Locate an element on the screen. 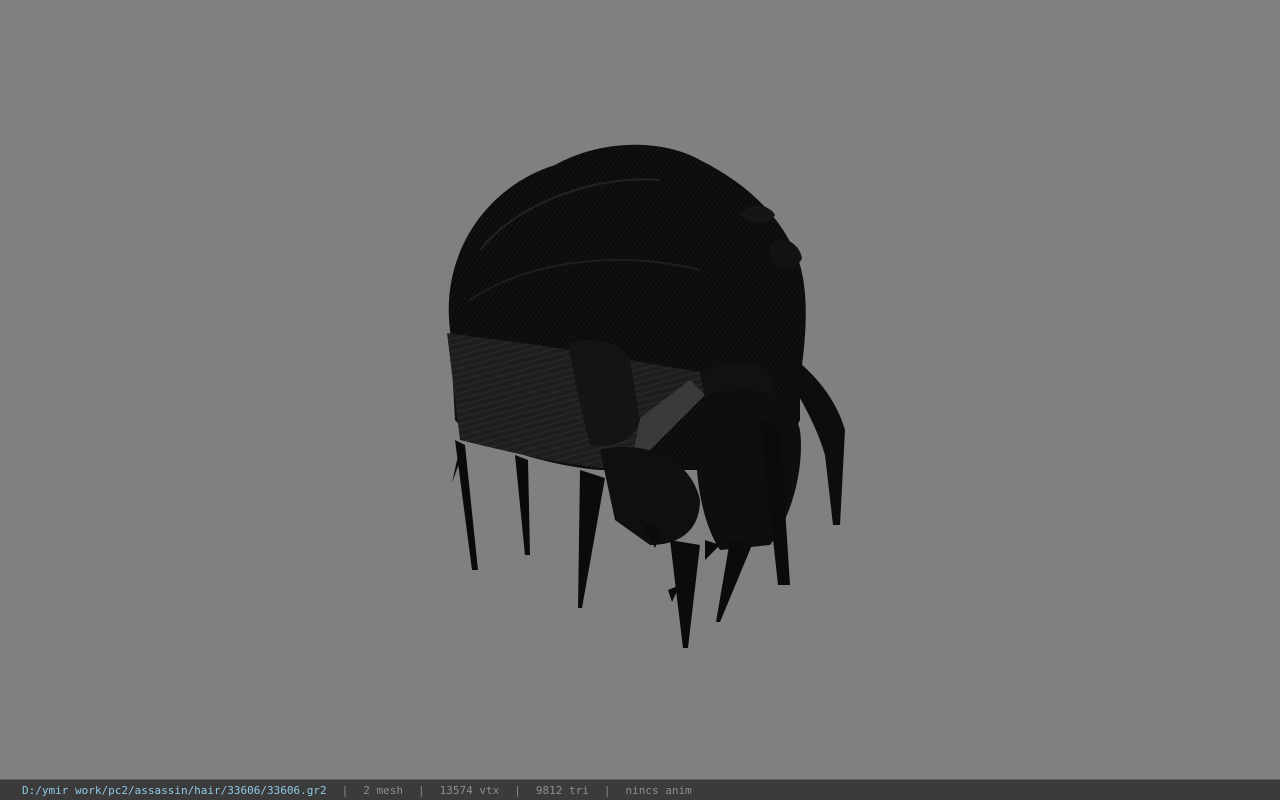  mesh-count: 2 mesh is located at coordinates (383, 790).